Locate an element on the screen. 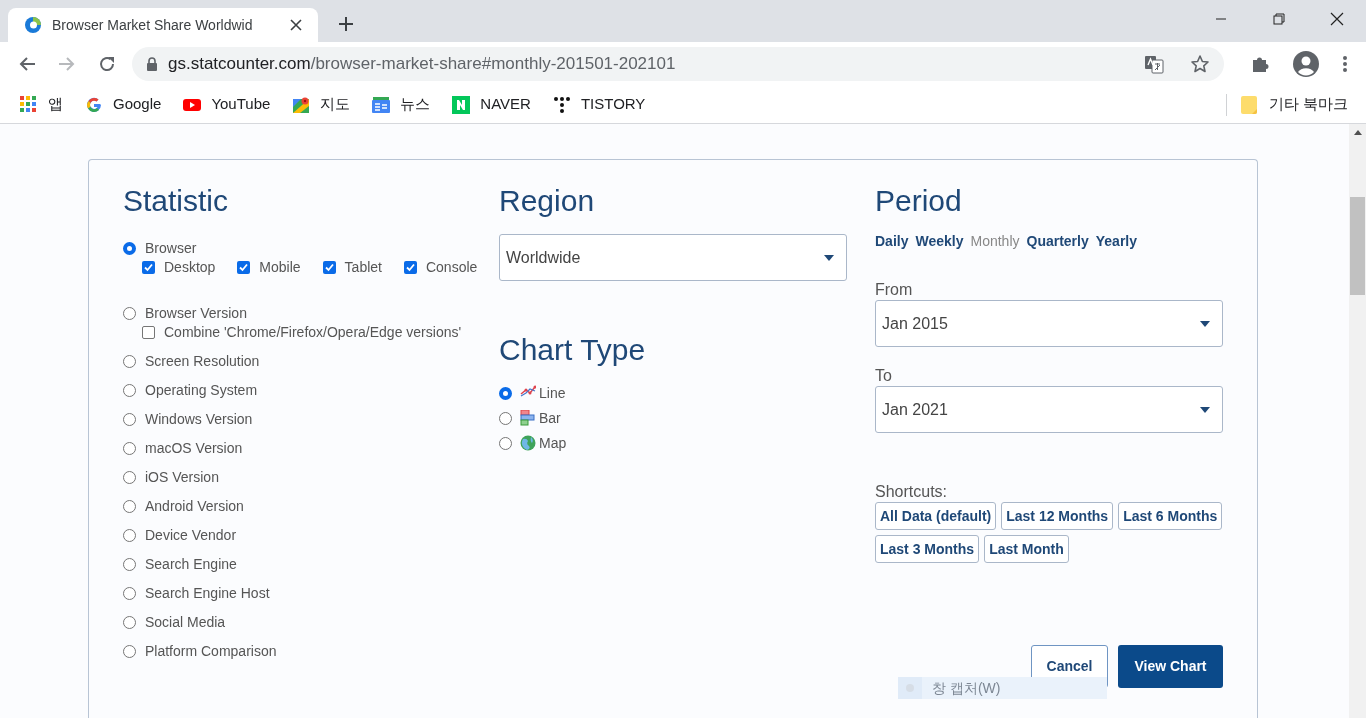 This screenshot has height=718, width=1366. option-label: Desktop is located at coordinates (190, 267).